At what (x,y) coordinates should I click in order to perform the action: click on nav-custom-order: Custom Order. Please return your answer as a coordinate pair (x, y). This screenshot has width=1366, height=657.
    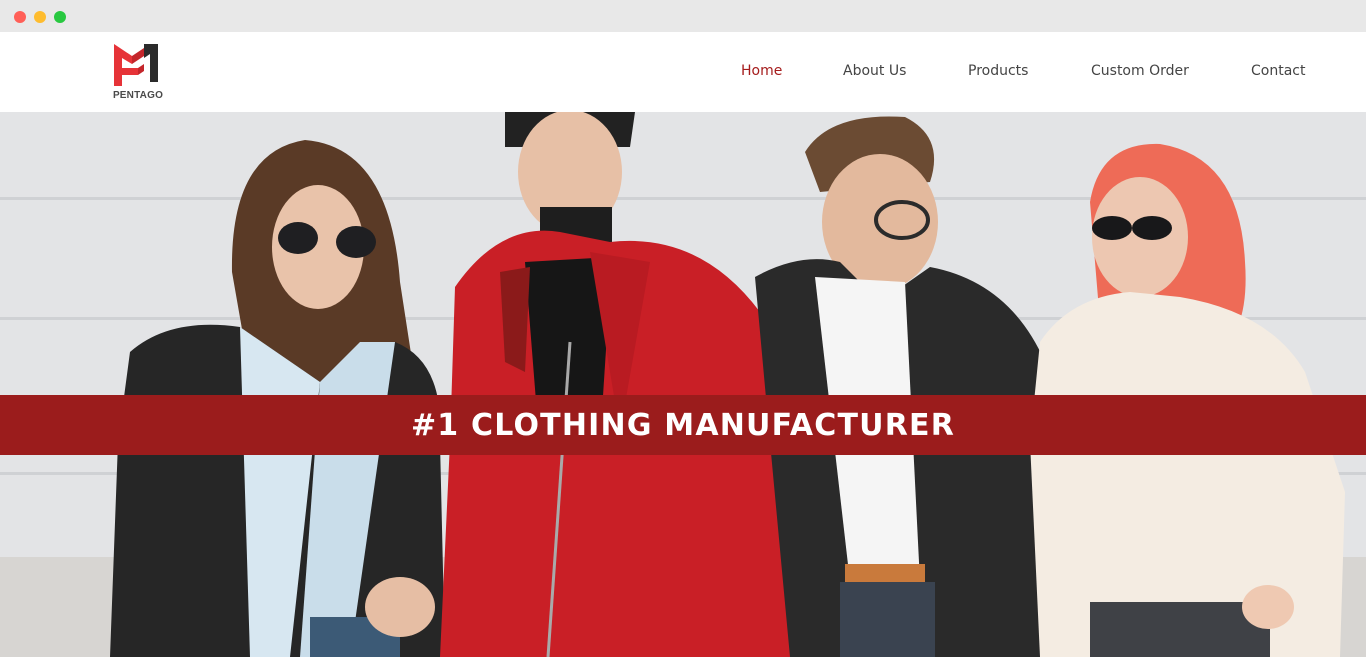
    Looking at the image, I should click on (1140, 71).